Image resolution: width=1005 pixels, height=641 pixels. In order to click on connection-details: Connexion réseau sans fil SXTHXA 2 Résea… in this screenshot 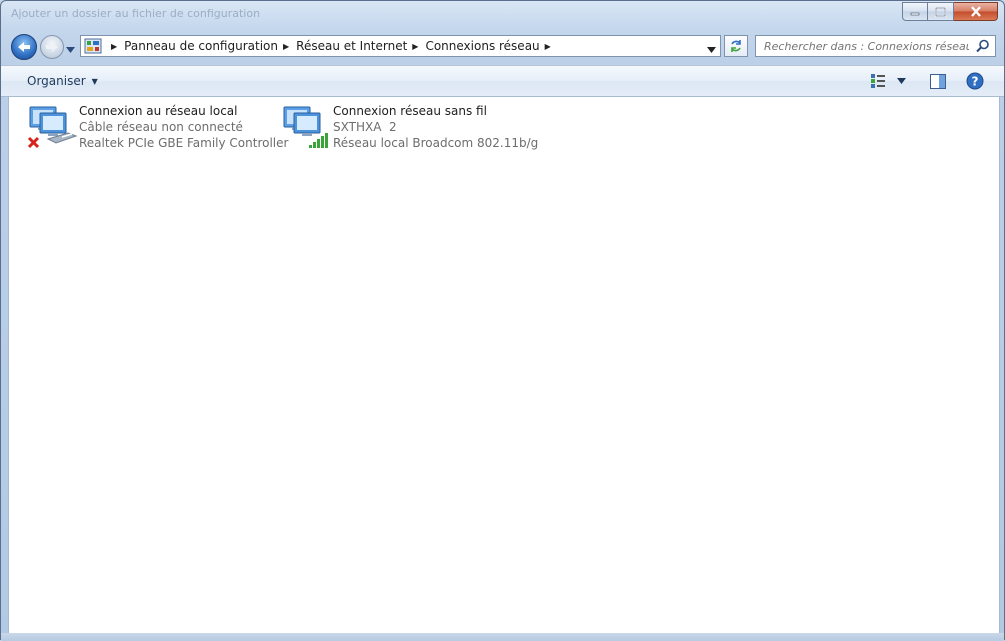, I will do `click(435, 129)`.